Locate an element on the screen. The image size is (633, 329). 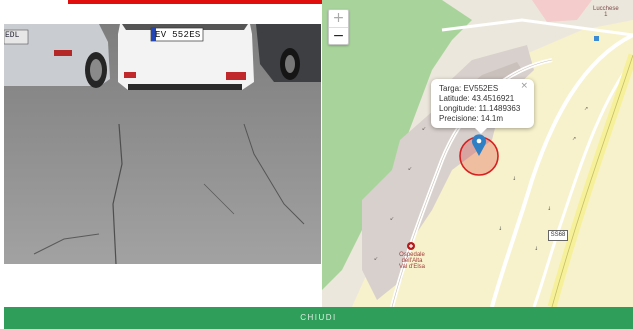
hospital-label-line3: Val d'Elsa is located at coordinates (412, 267).